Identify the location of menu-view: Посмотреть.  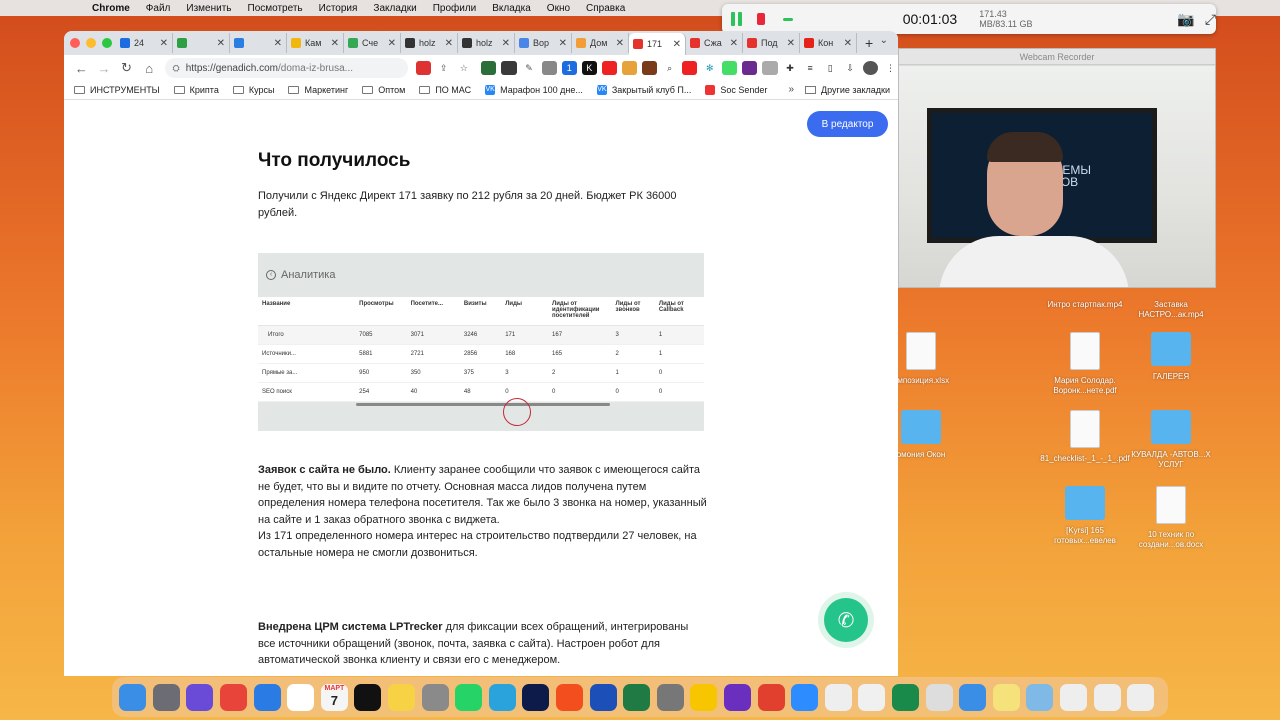
(275, 8).